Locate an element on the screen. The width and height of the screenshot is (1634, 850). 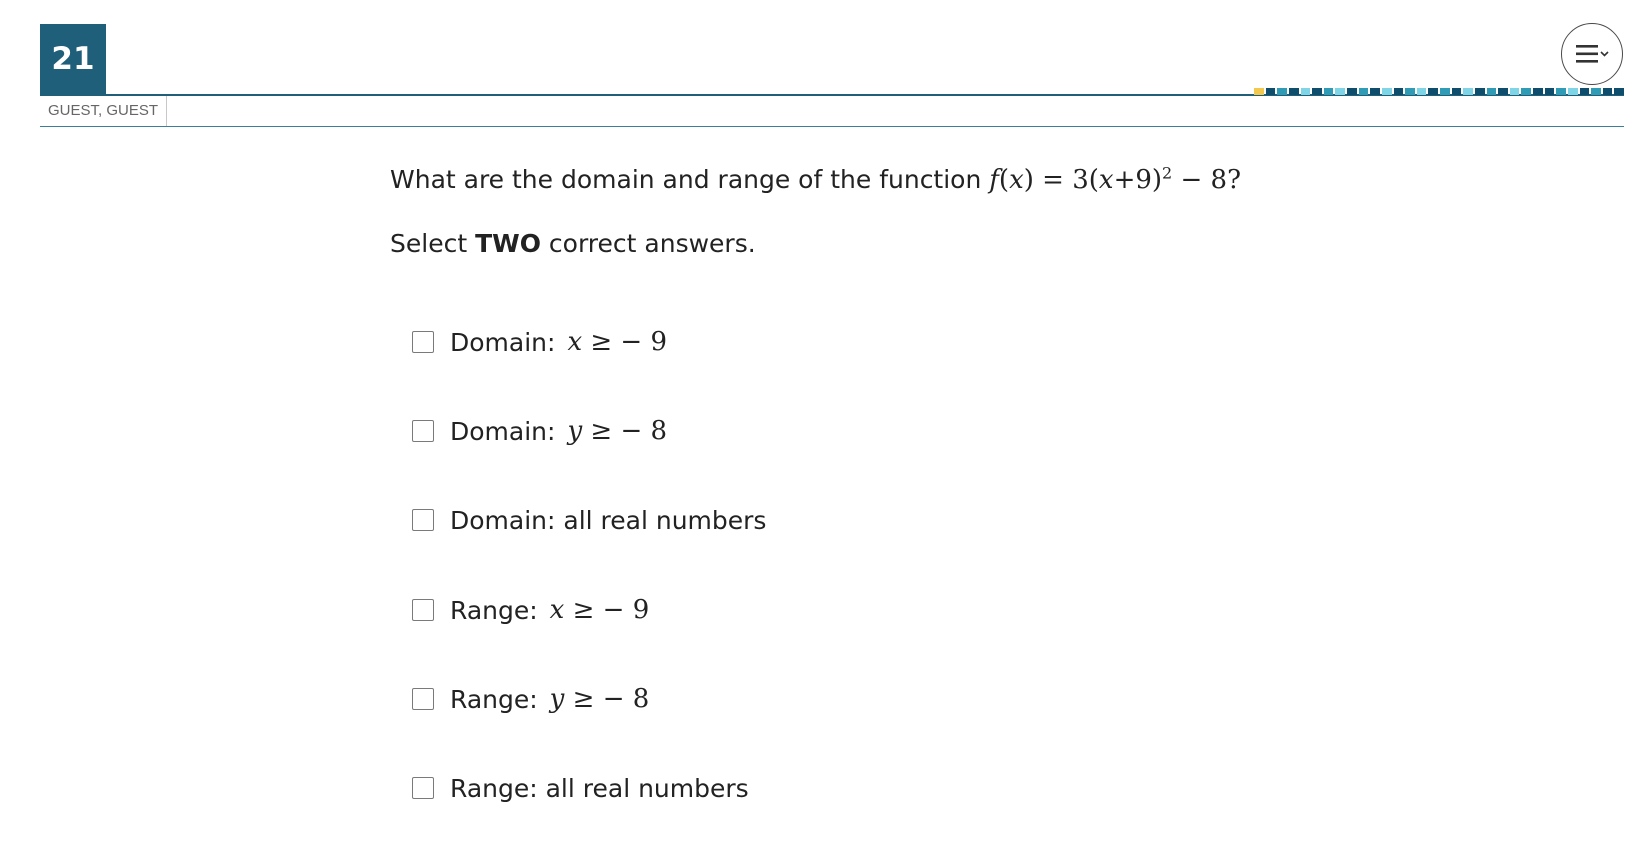
option-label: Range: all real numbers is located at coordinates (599, 788).